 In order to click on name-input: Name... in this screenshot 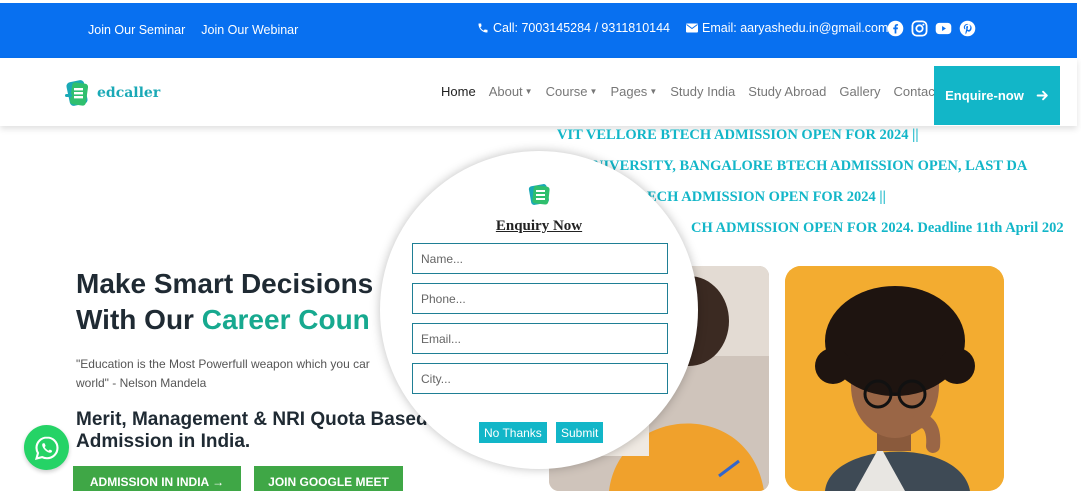, I will do `click(540, 258)`.